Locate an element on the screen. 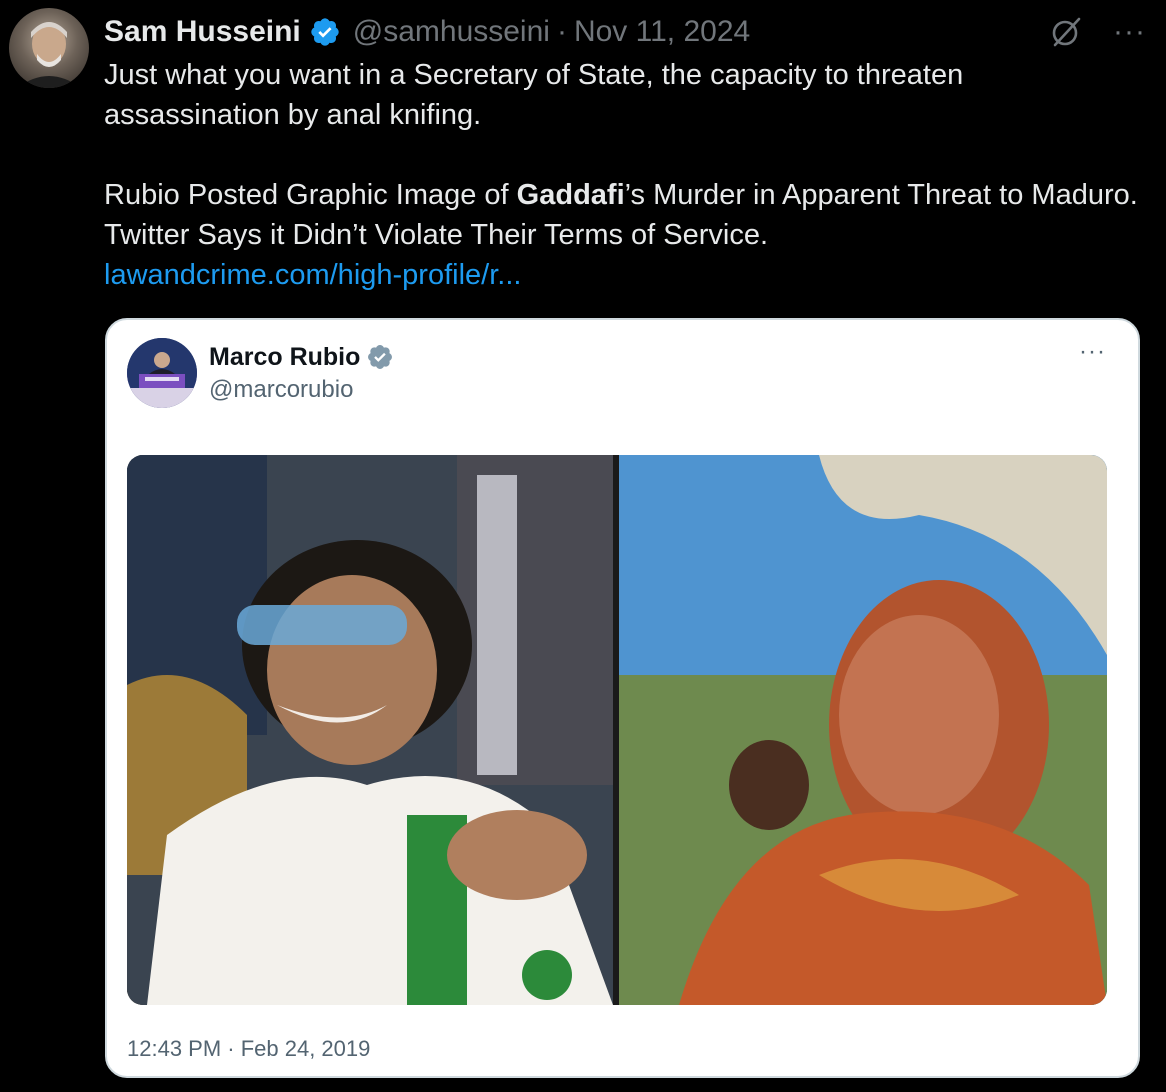 This screenshot has height=1092, width=1166. tweet-date: Nov 11, 2024 is located at coordinates (662, 32).